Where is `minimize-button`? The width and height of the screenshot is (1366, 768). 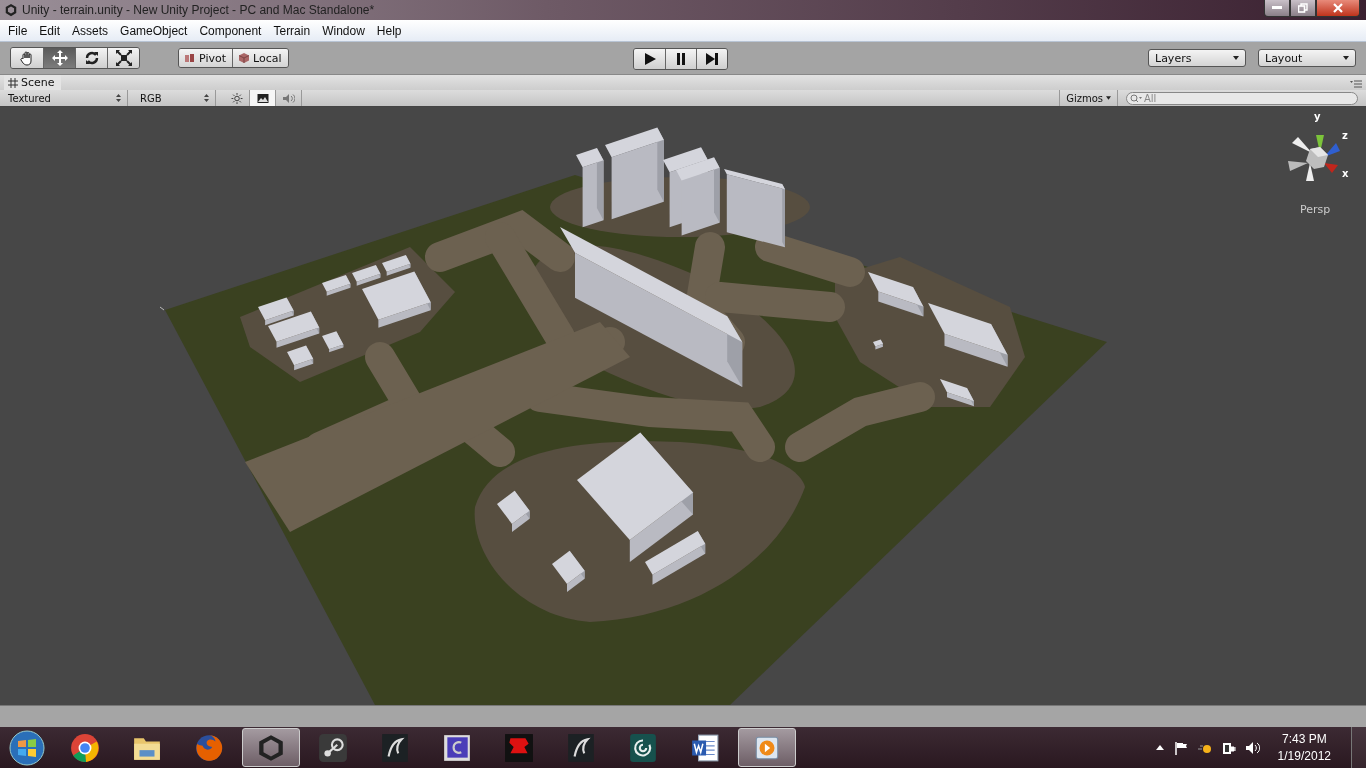
minimize-button is located at coordinates (1277, 8).